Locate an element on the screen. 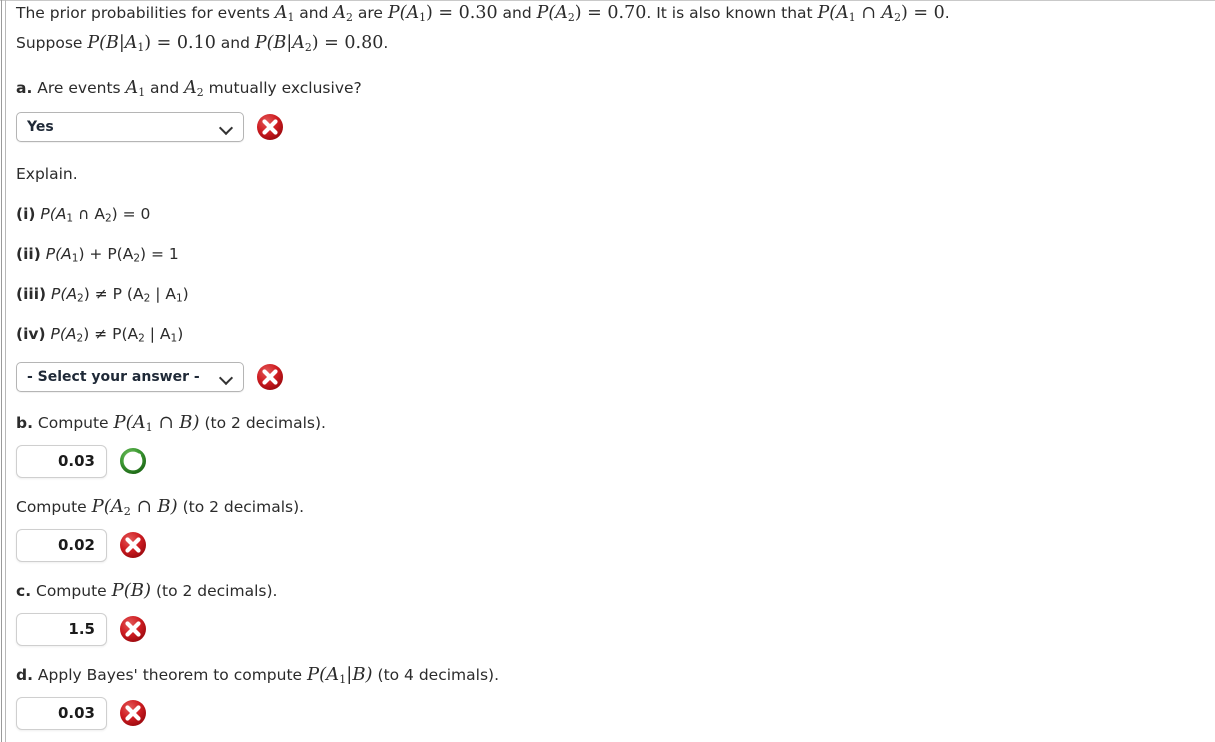  option-math-mid: ) ≠ P (A is located at coordinates (113, 294).